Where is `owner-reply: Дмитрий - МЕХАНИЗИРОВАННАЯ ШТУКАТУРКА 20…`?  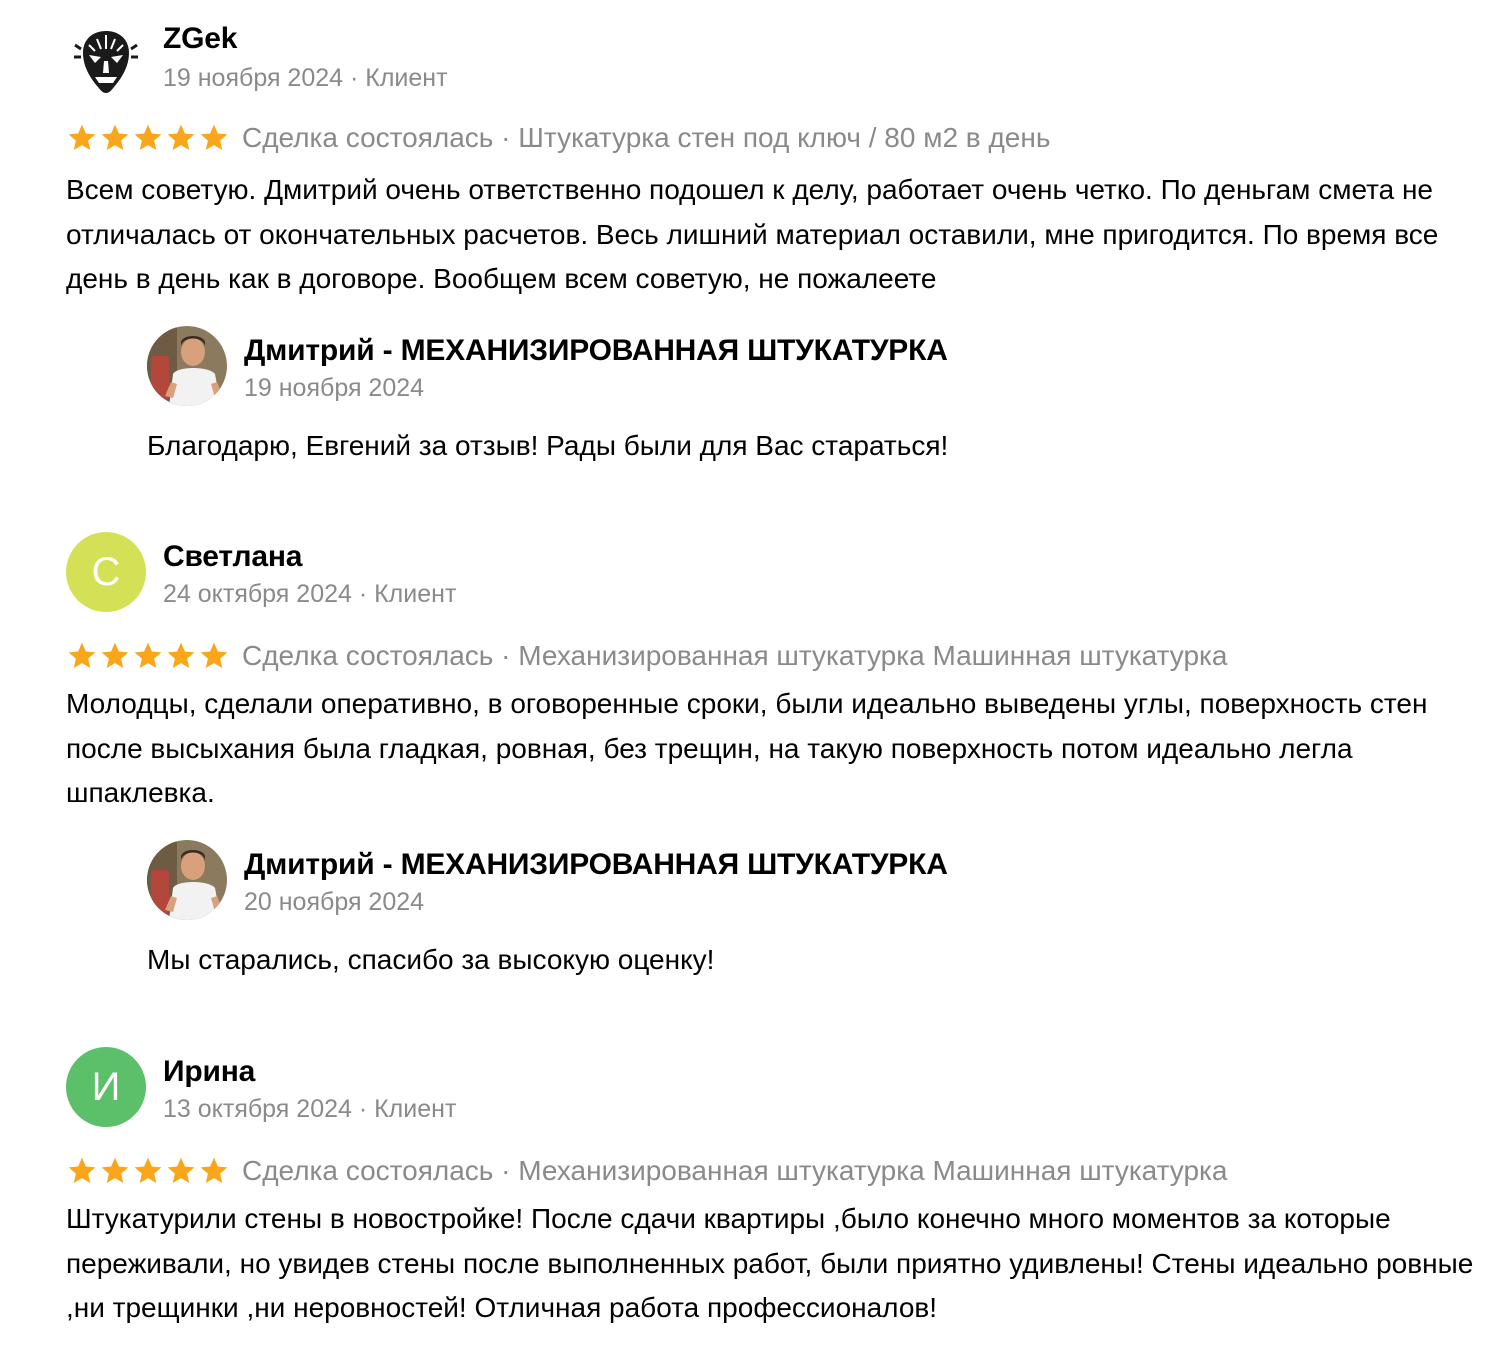 owner-reply: Дмитрий - МЕХАНИЗИРОВАННАЯ ШТУКАТУРКА 20… is located at coordinates (746, 915).